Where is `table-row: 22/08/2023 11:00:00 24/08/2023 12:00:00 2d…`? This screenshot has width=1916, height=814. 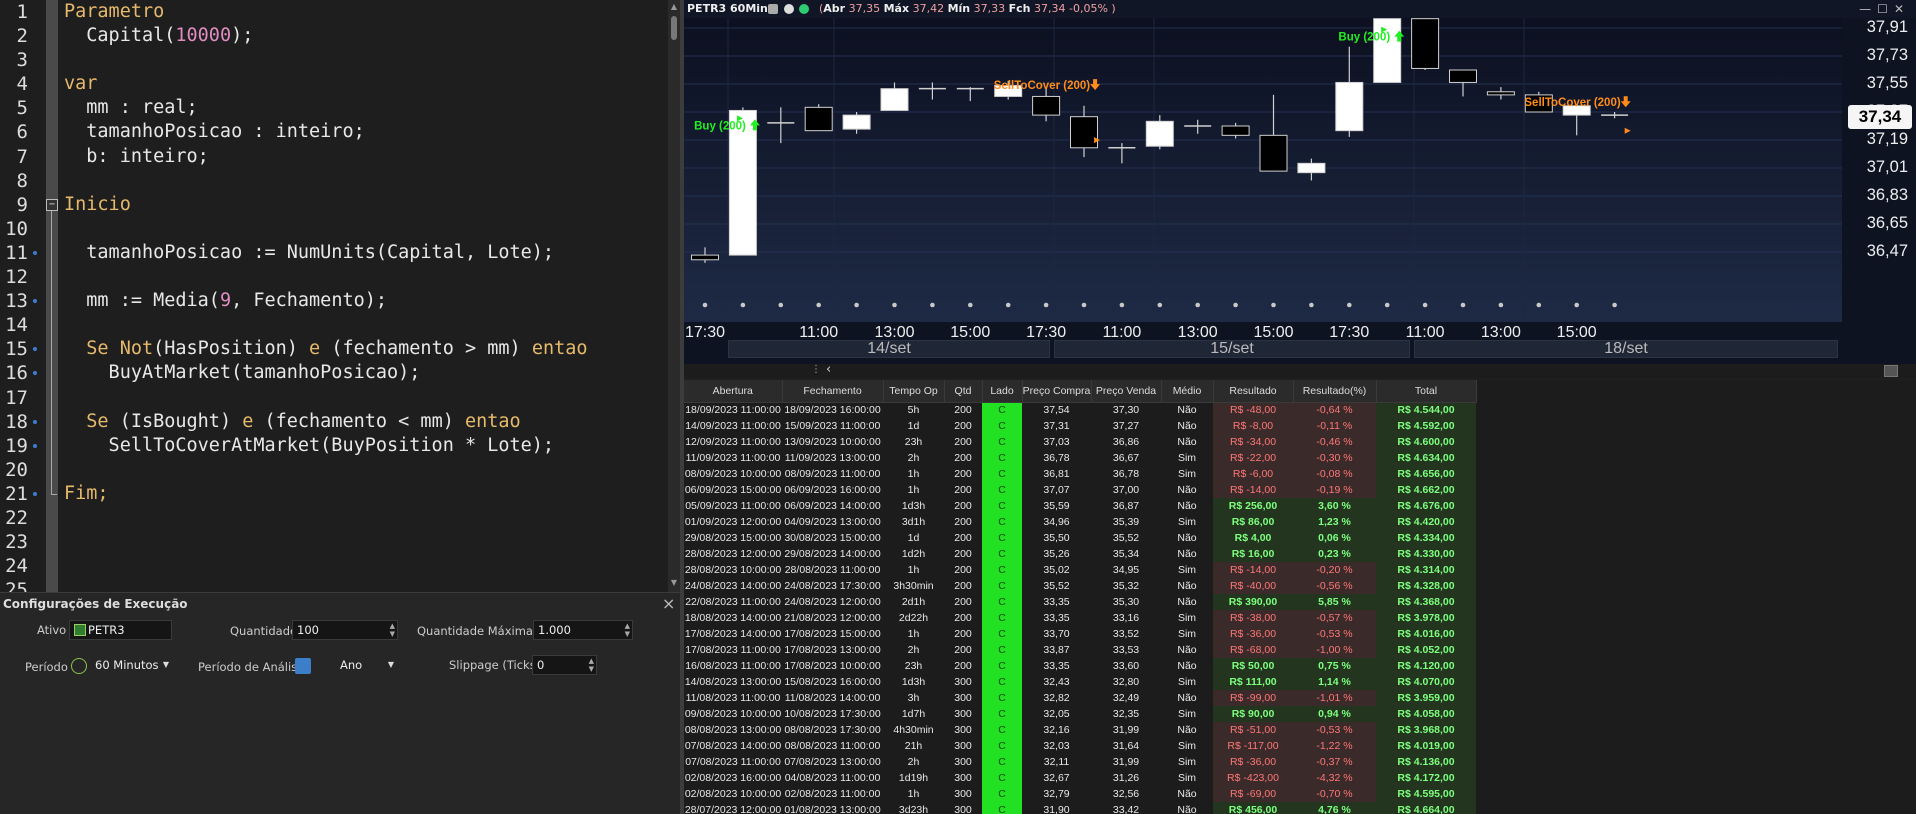 table-row: 22/08/2023 11:00:00 24/08/2023 12:00:00 2d… is located at coordinates (1080, 602).